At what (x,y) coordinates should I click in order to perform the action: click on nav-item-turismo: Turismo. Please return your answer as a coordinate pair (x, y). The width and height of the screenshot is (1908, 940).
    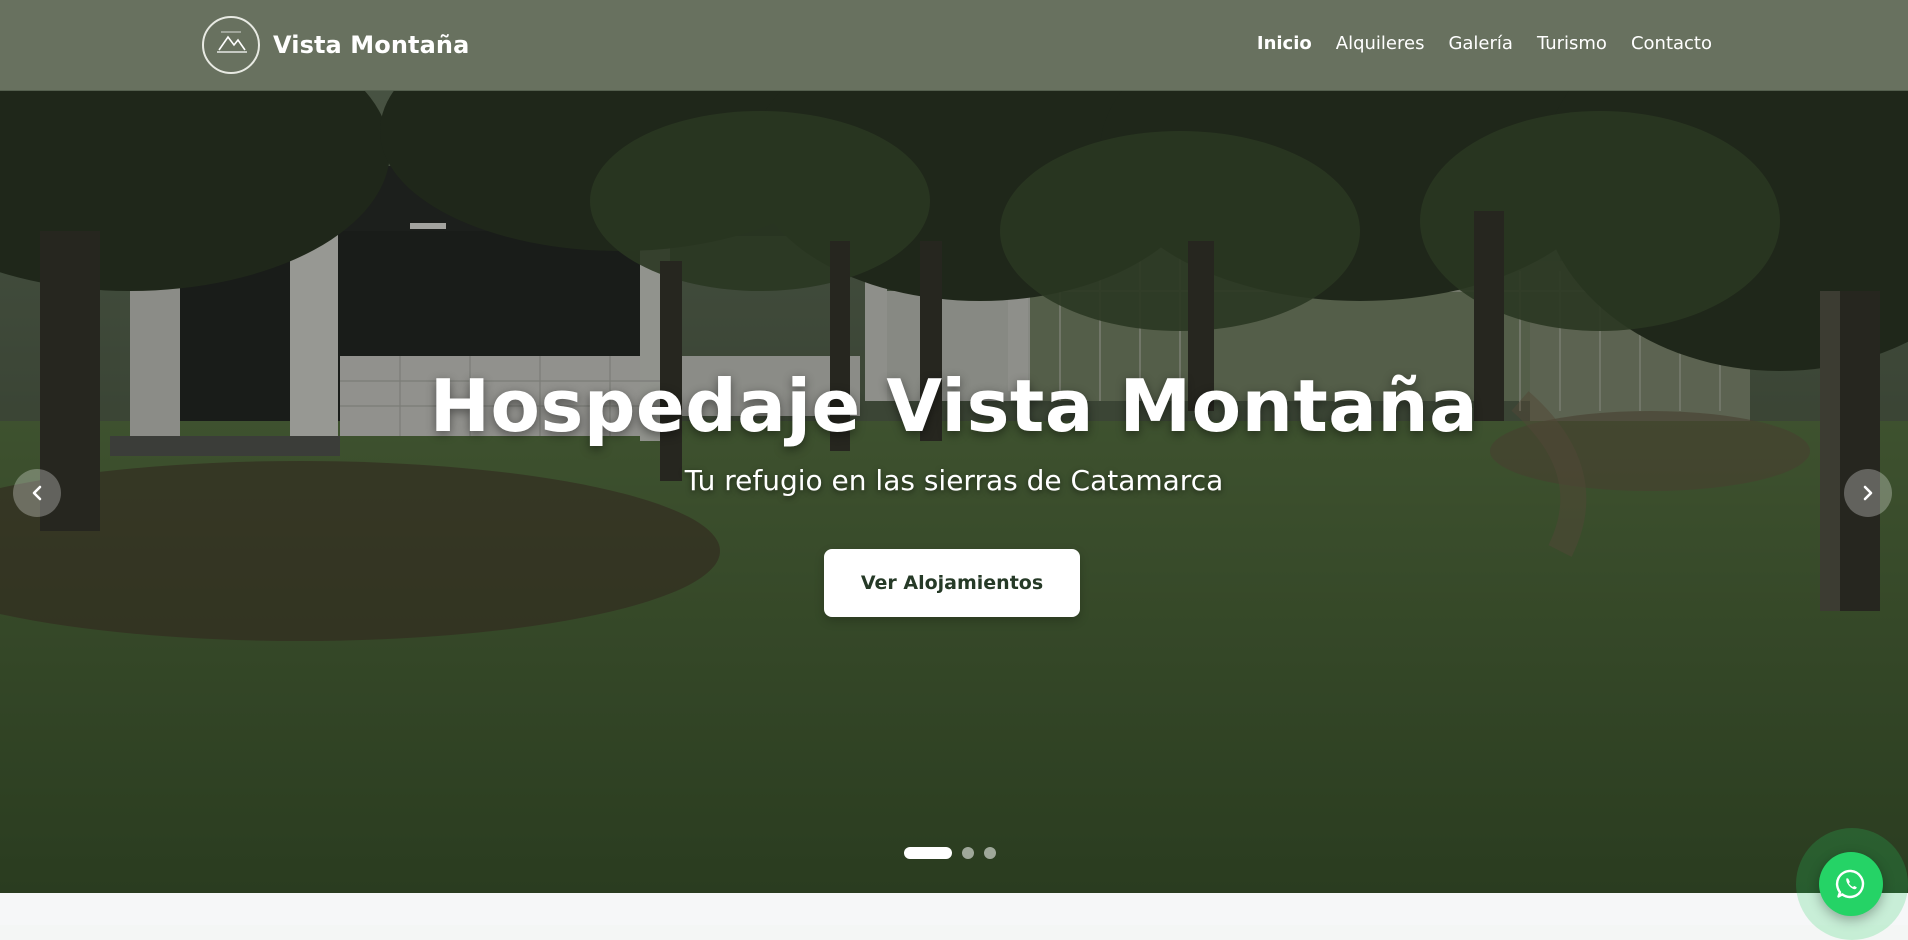
    Looking at the image, I should click on (1572, 43).